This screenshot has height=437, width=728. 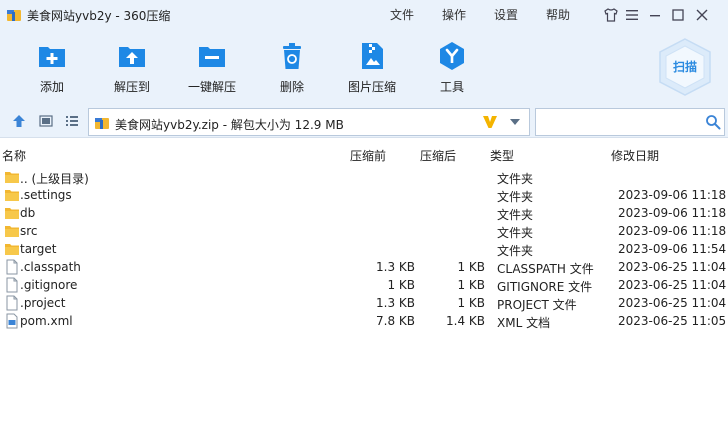 I want to click on extract-to-icon, so click(x=132, y=57).